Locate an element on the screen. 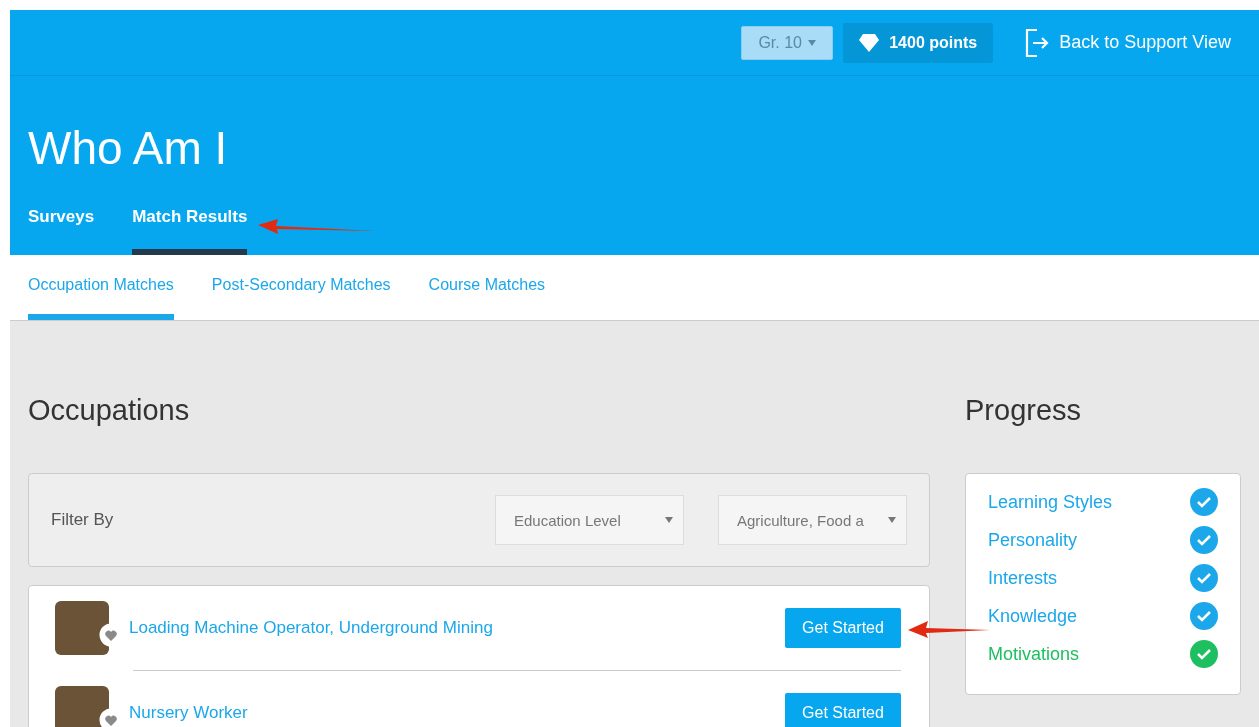 The width and height of the screenshot is (1259, 727). grade-dropdown: Gr. 10 is located at coordinates (787, 42).